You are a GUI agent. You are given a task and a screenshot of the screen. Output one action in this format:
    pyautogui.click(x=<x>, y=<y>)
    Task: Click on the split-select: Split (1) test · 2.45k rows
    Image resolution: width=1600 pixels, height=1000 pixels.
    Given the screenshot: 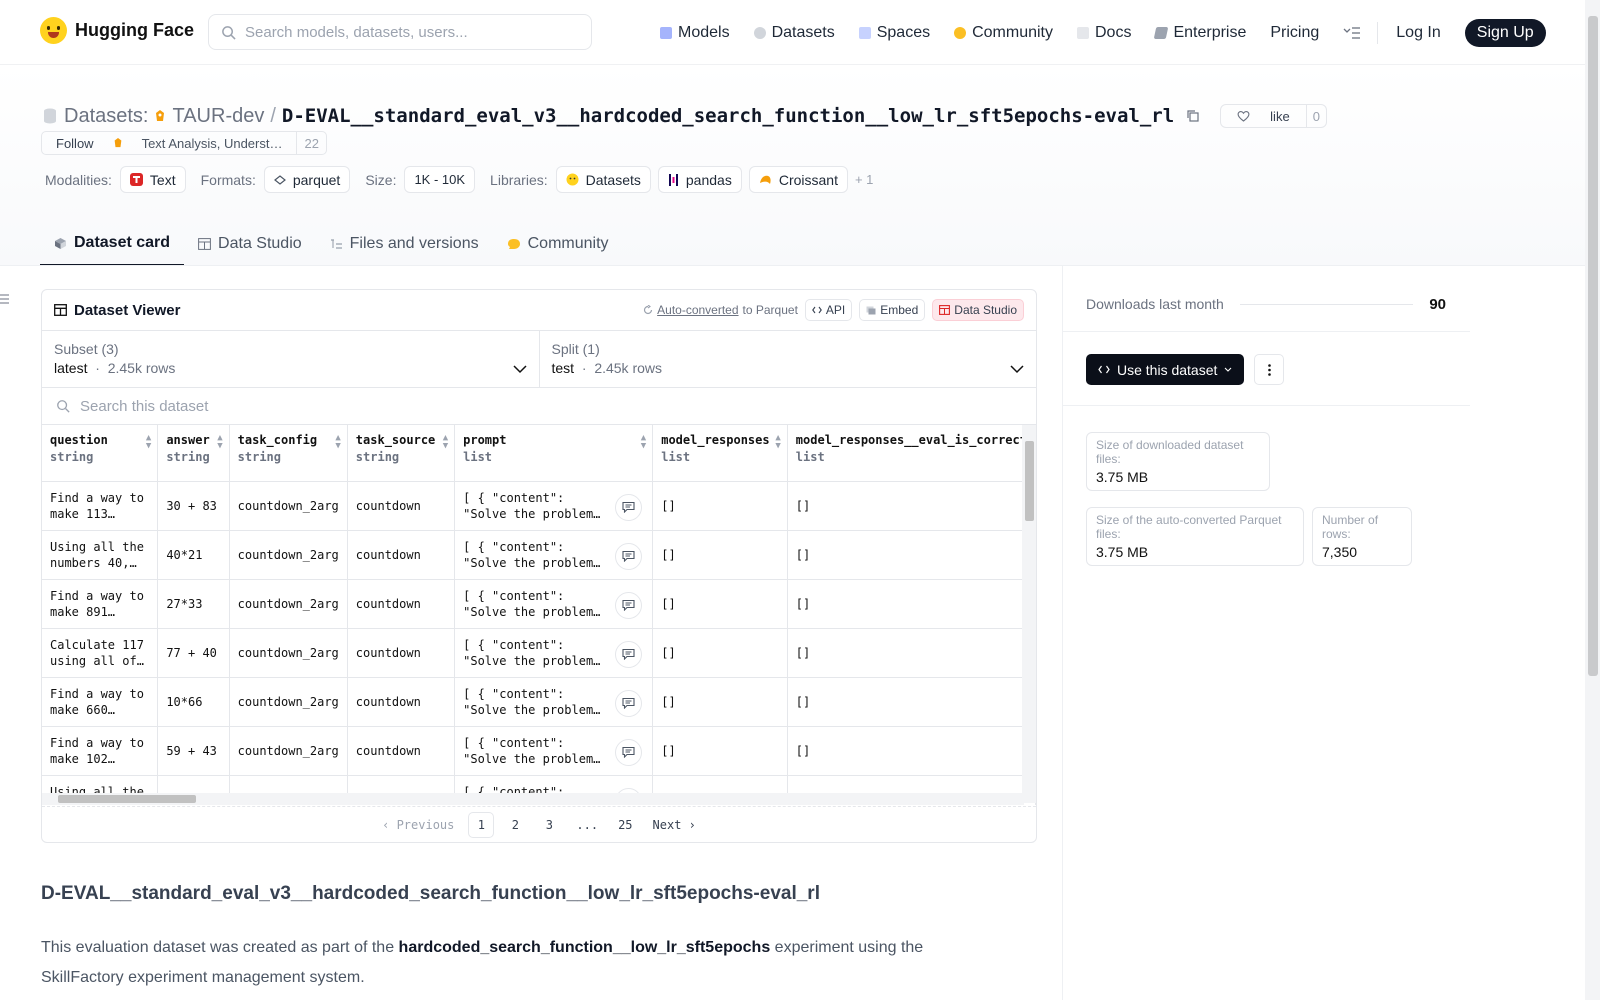 What is the action you would take?
    pyautogui.click(x=787, y=359)
    